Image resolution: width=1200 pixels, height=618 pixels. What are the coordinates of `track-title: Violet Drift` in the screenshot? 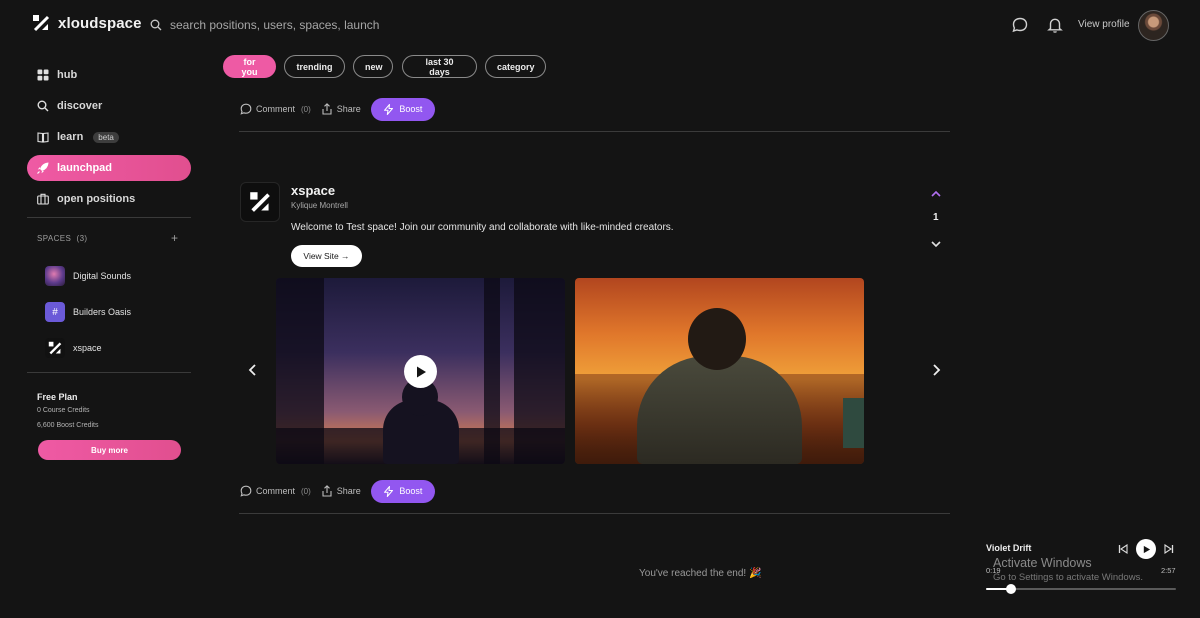 It's located at (1009, 548).